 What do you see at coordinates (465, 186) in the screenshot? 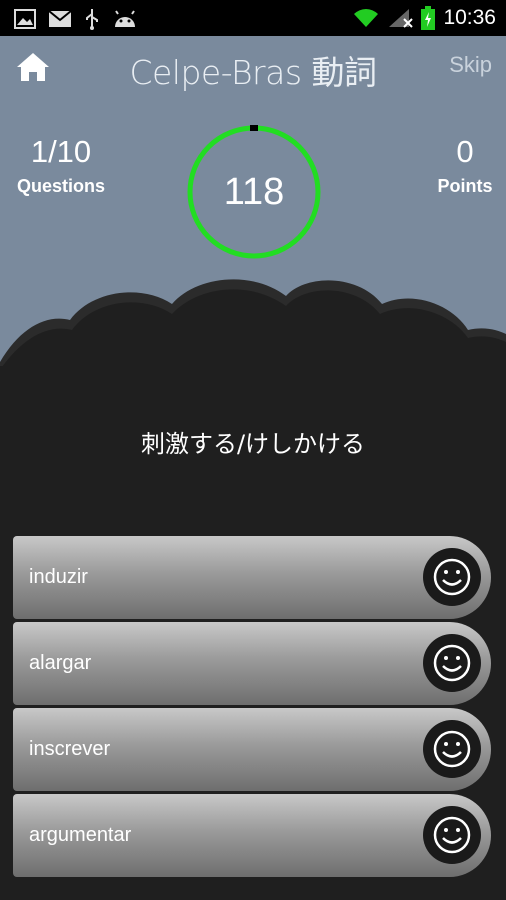
I see `points-label: Points` at bounding box center [465, 186].